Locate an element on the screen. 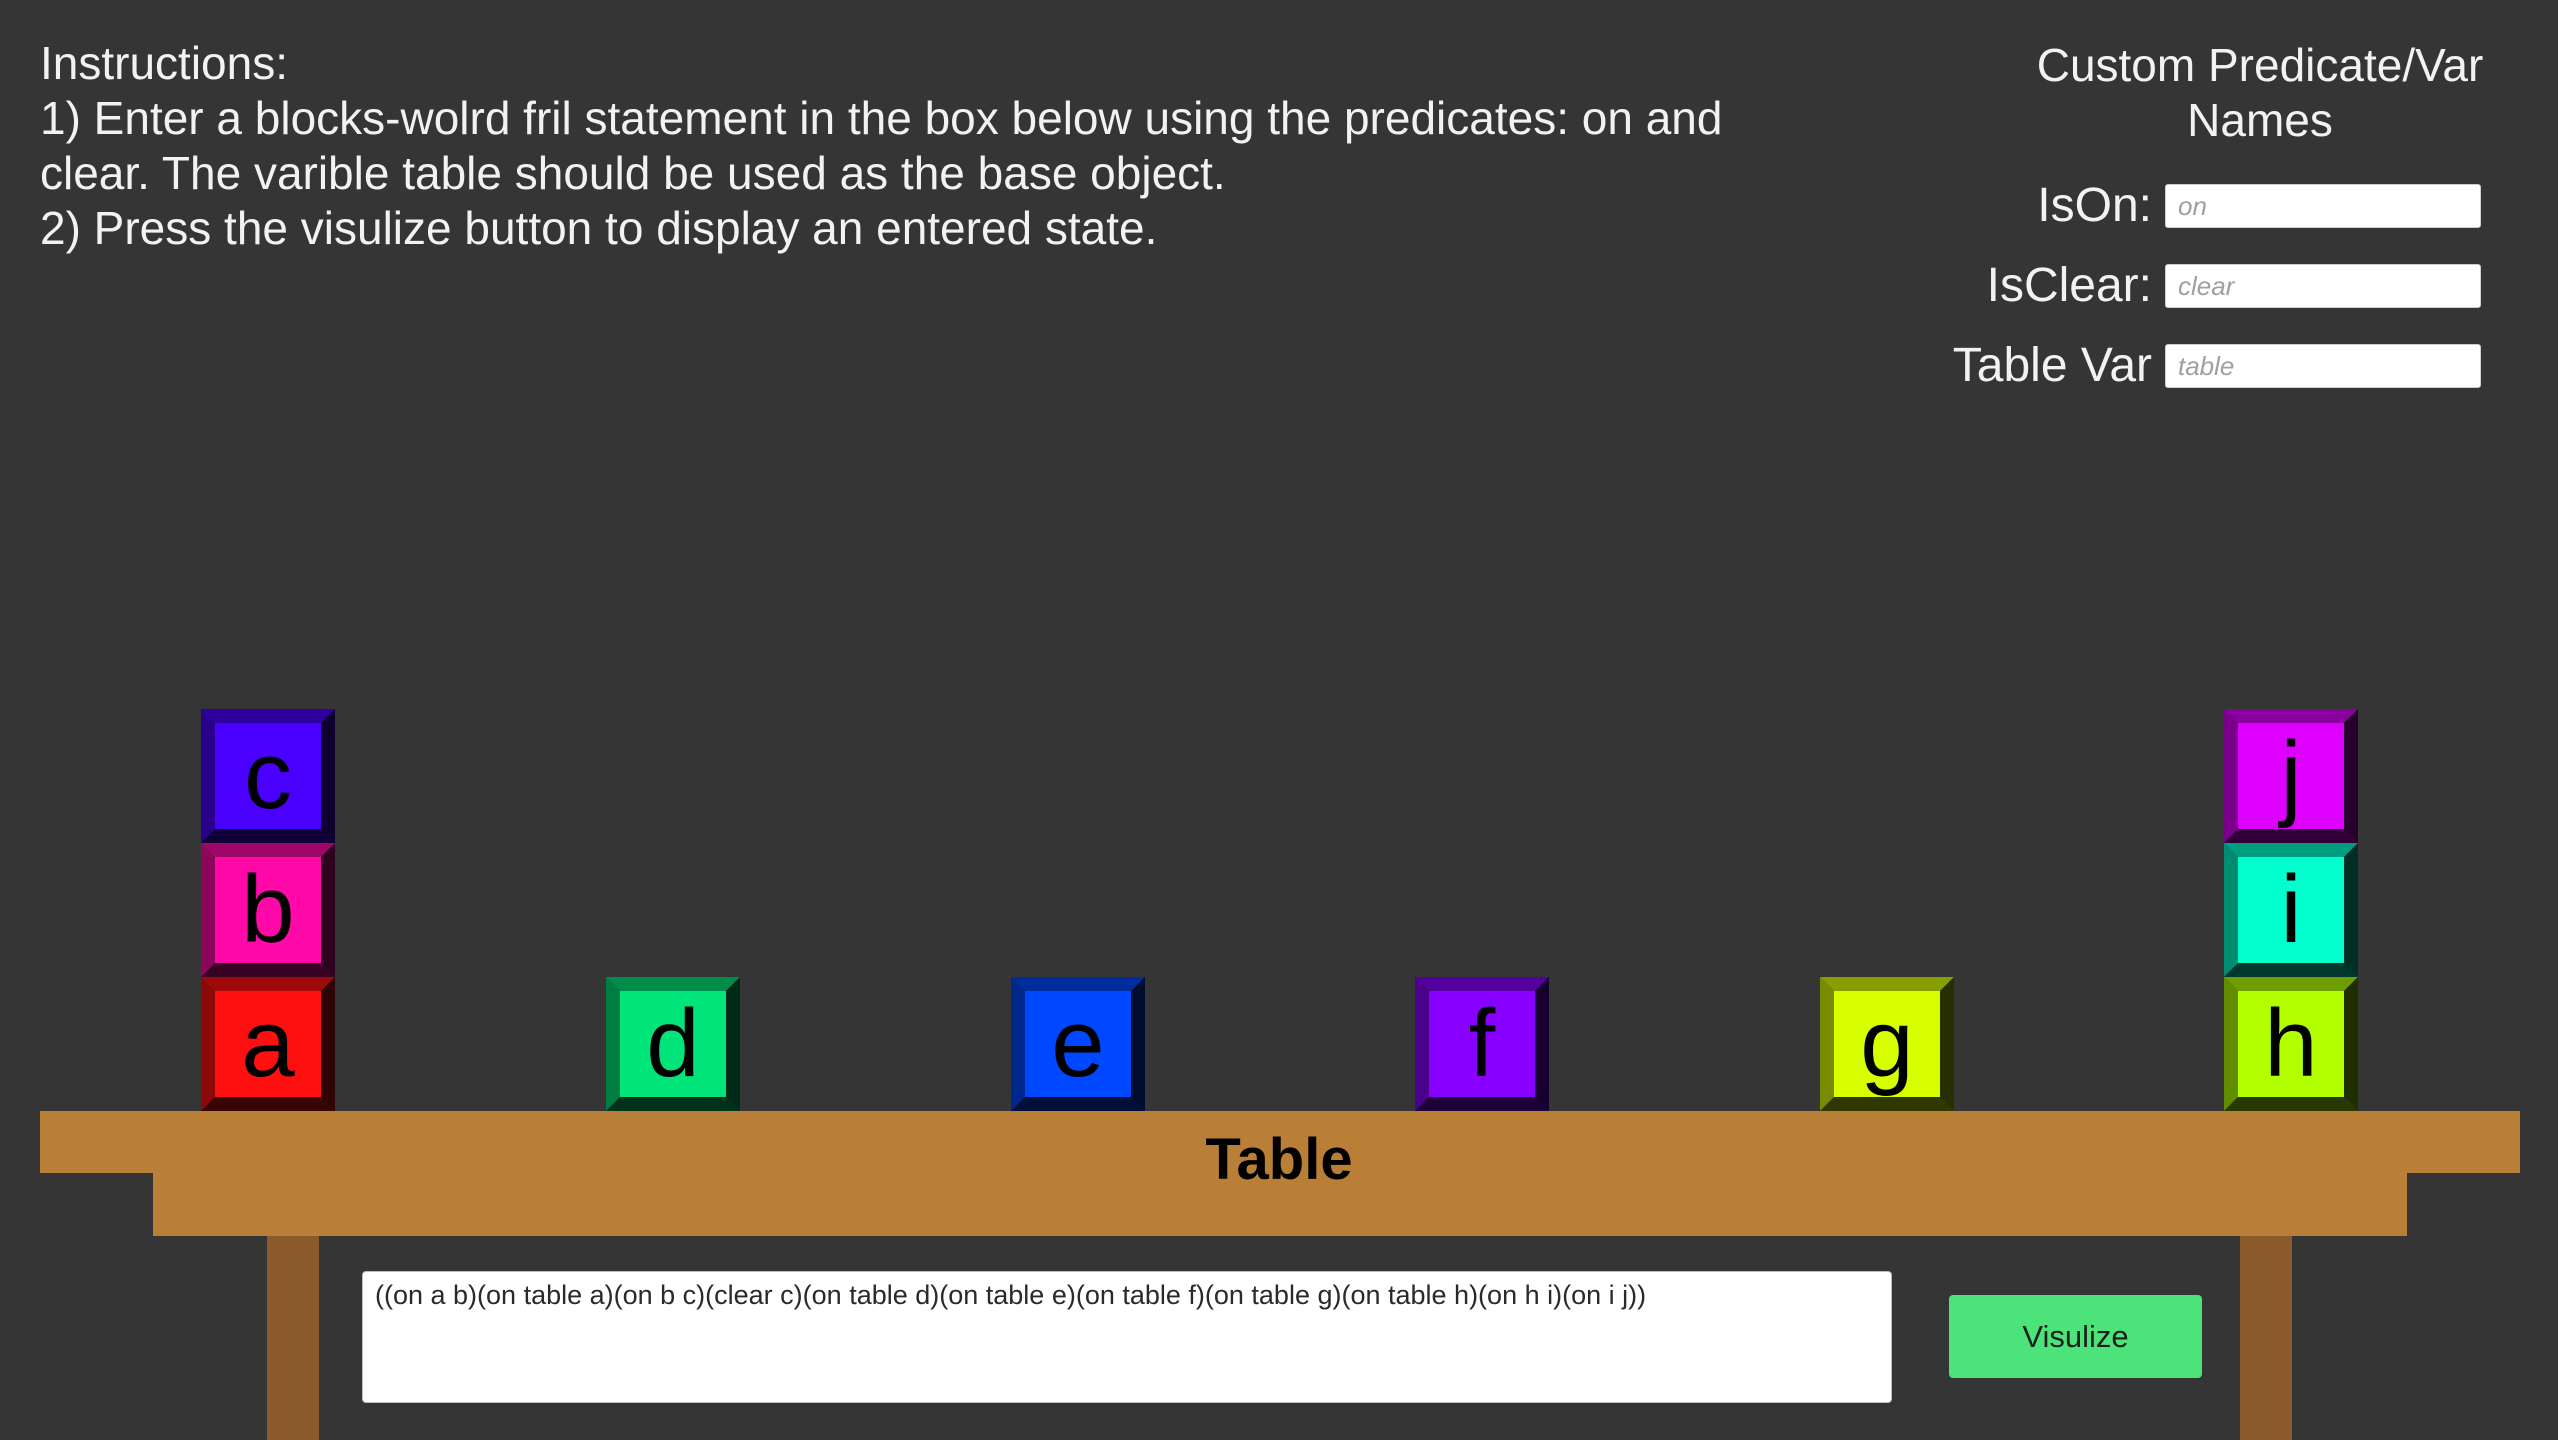  block-d-bevel-right is located at coordinates (733, 1044).